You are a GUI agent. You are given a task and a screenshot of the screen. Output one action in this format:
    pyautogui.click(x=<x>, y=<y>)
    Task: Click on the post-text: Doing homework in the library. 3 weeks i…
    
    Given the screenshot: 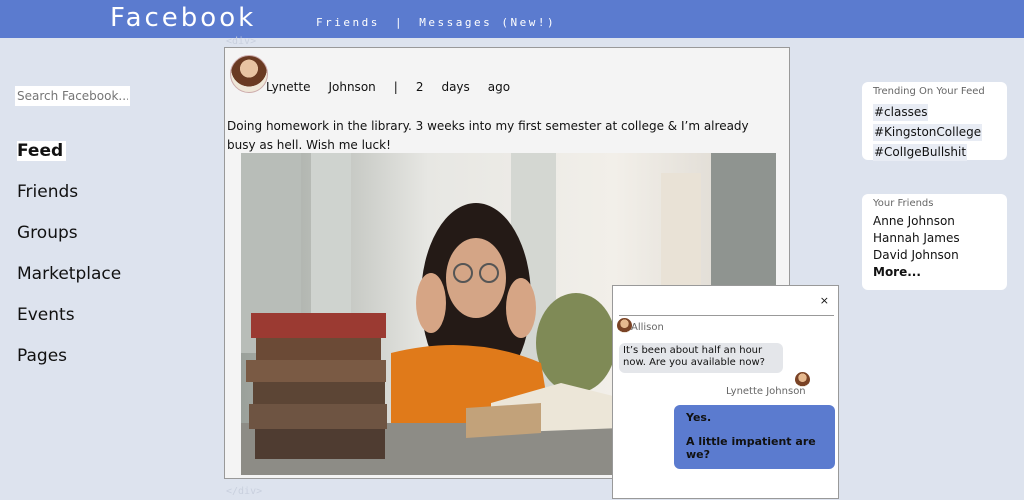 What is the action you would take?
    pyautogui.click(x=488, y=135)
    